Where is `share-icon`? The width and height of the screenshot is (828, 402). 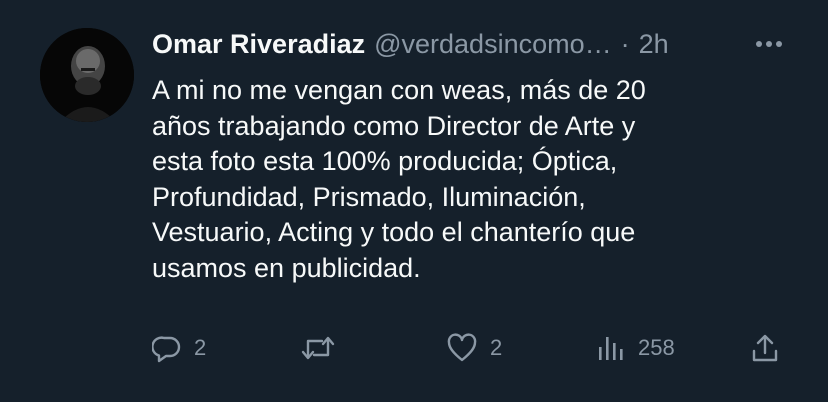
share-icon is located at coordinates (765, 348).